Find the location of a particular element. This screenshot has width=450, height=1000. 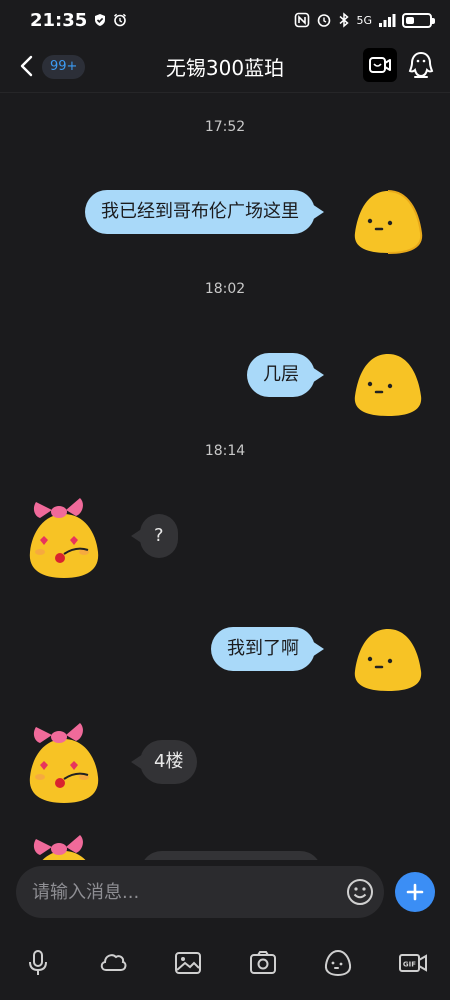

profile-button is located at coordinates (421, 65).